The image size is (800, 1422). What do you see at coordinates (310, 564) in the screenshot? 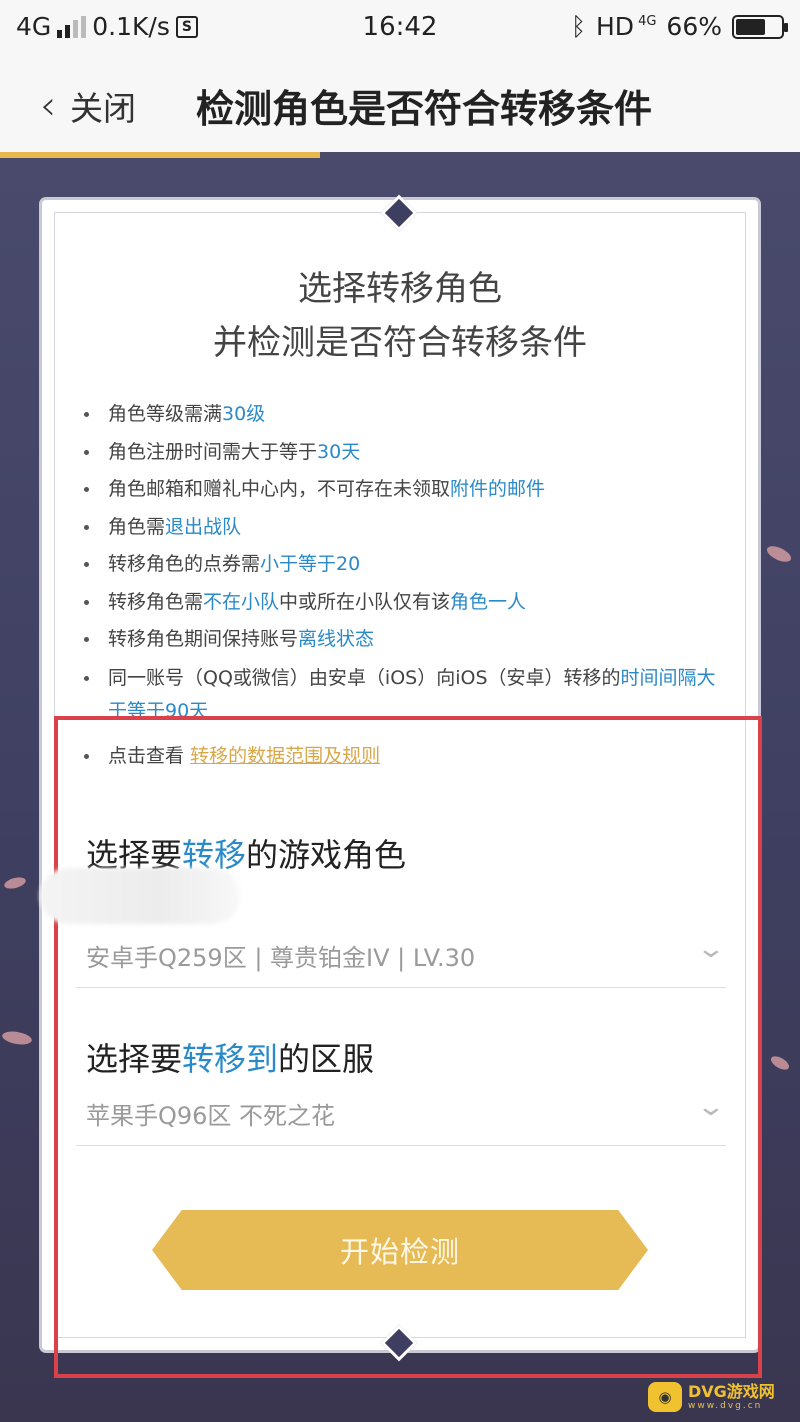
I see `rule-highlight: 小于等于20` at bounding box center [310, 564].